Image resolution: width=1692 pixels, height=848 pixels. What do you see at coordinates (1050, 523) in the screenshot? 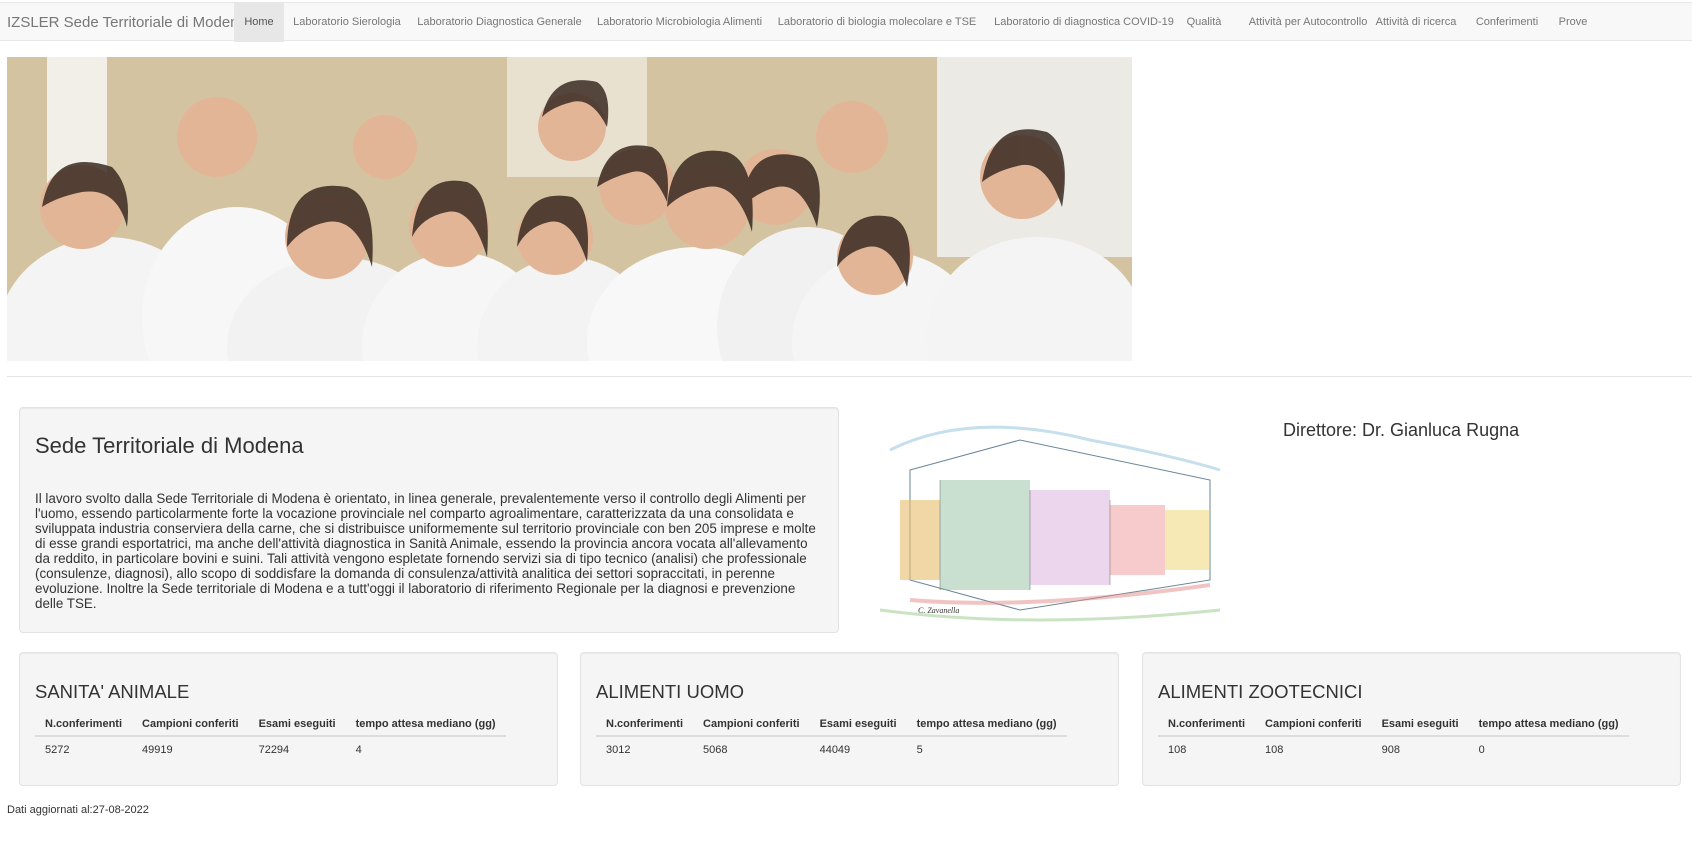
I see `building-sketch-drawing` at bounding box center [1050, 523].